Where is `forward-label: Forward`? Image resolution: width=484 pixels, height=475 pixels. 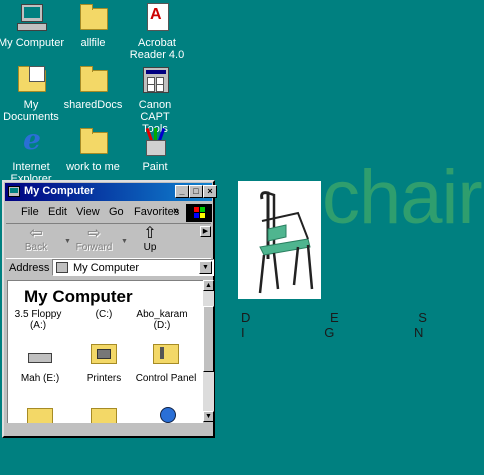
forward-label: Forward is located at coordinates (94, 247).